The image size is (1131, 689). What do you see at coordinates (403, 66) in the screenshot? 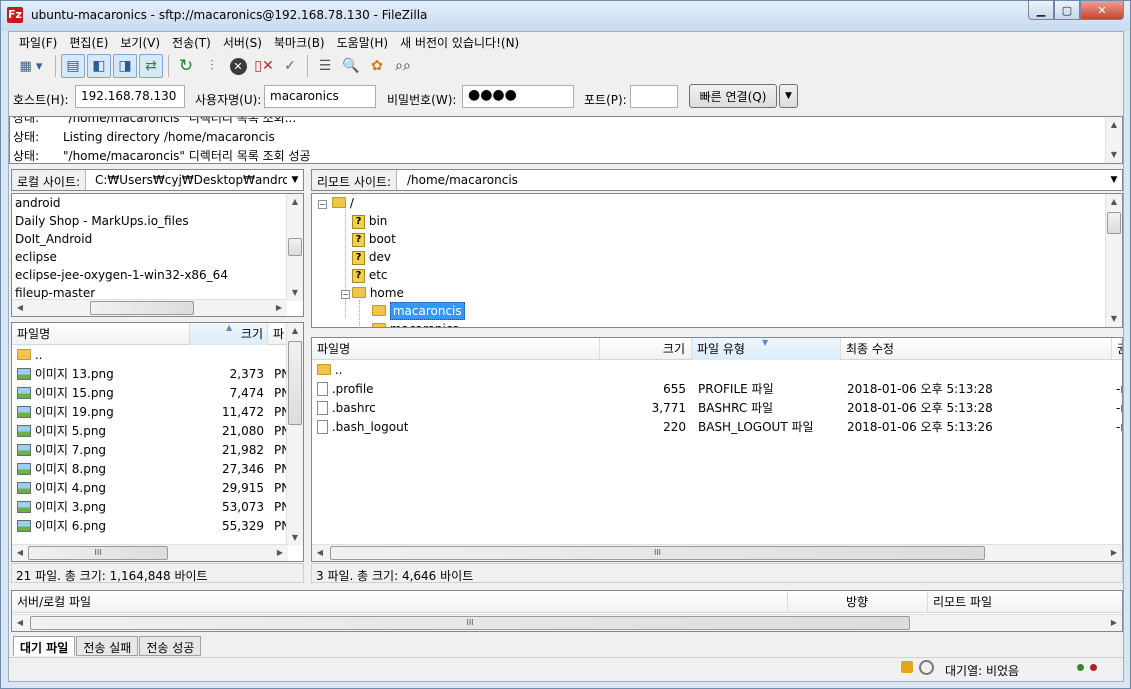
I see `search-remote-button: ⌕⌕` at bounding box center [403, 66].